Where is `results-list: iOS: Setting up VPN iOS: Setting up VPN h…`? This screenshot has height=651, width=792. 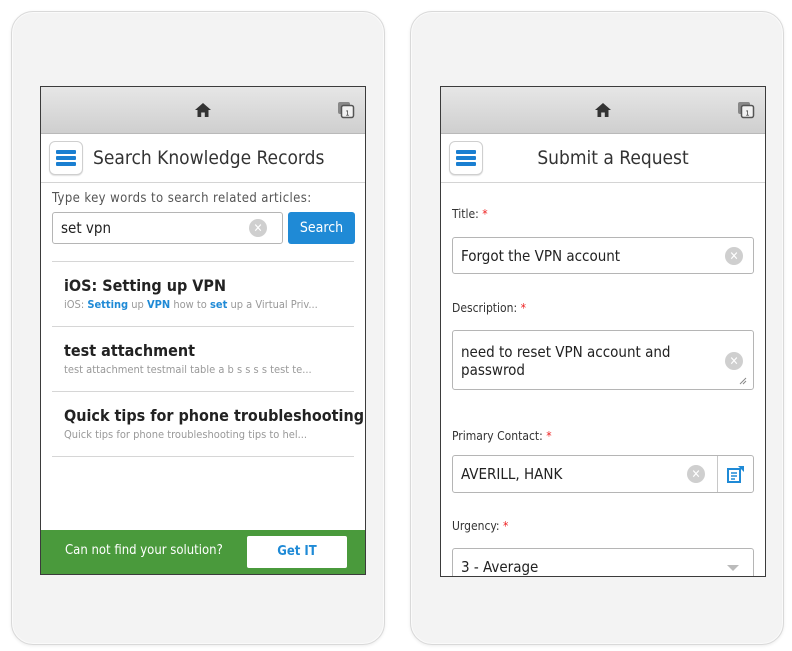
results-list: iOS: Setting up VPN iOS: Setting up VPN h… is located at coordinates (208, 359).